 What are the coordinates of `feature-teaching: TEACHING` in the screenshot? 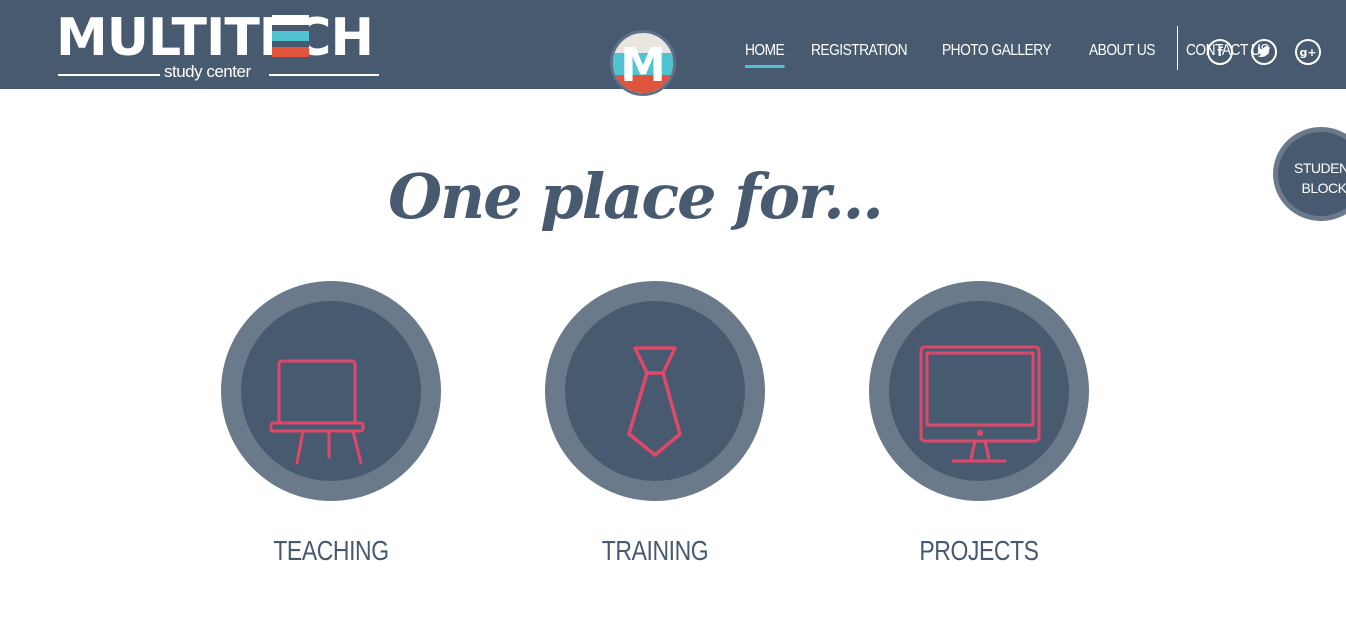 It's located at (331, 423).